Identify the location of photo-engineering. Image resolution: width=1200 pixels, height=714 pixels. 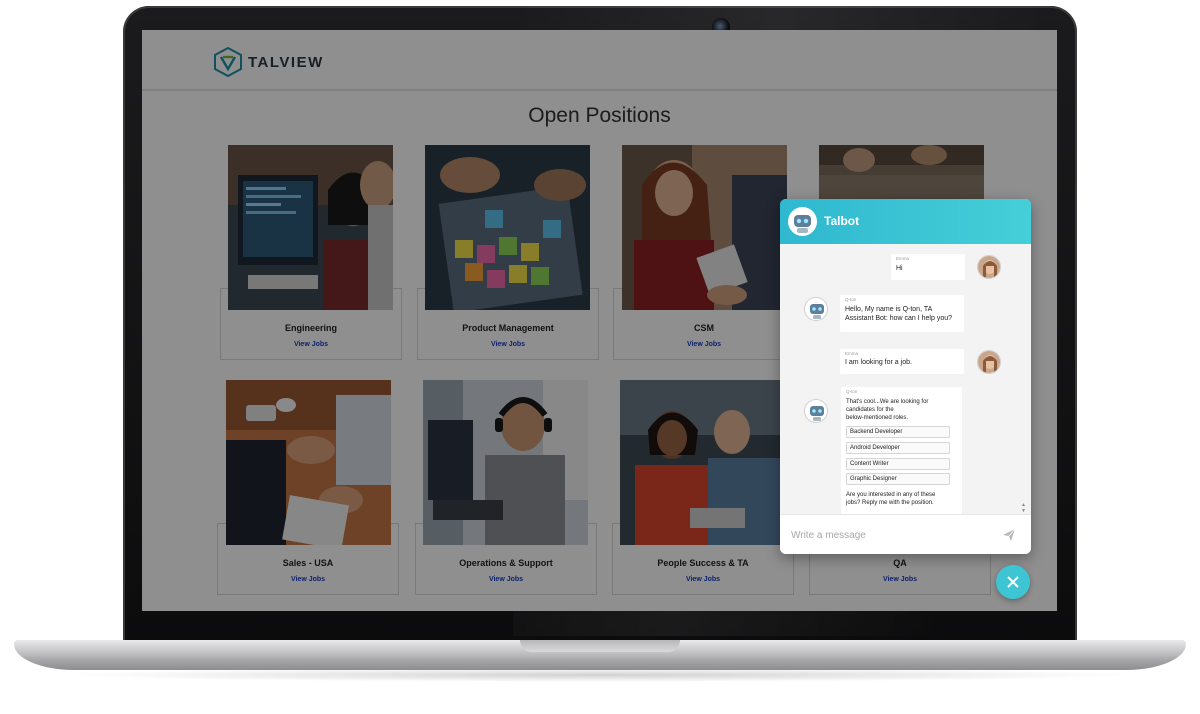
(310, 227).